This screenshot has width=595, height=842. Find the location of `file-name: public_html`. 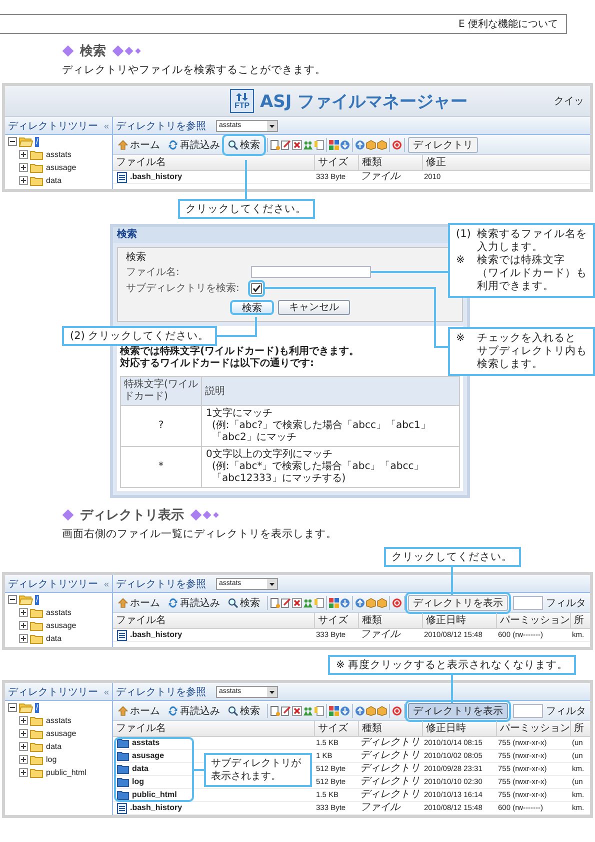

file-name: public_html is located at coordinates (154, 795).